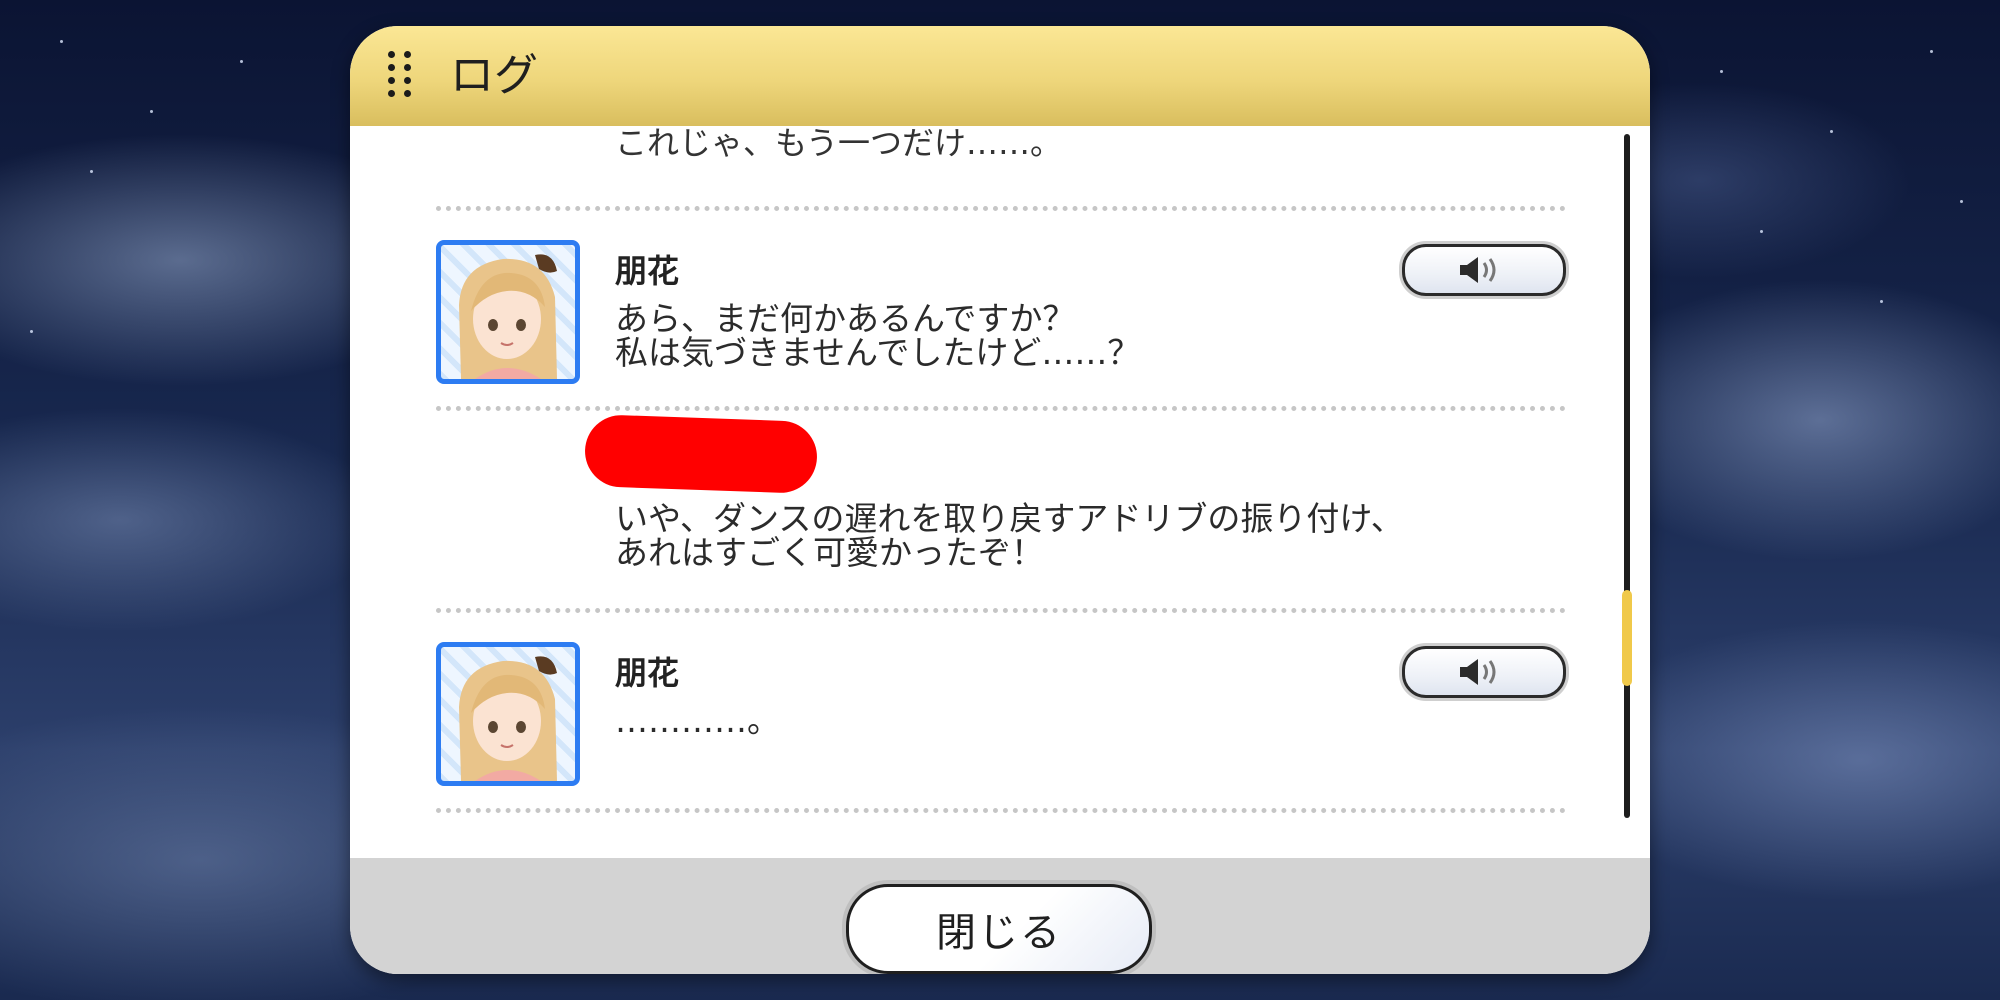  Describe the element at coordinates (403, 77) in the screenshot. I see `drag-handle-icon` at that location.